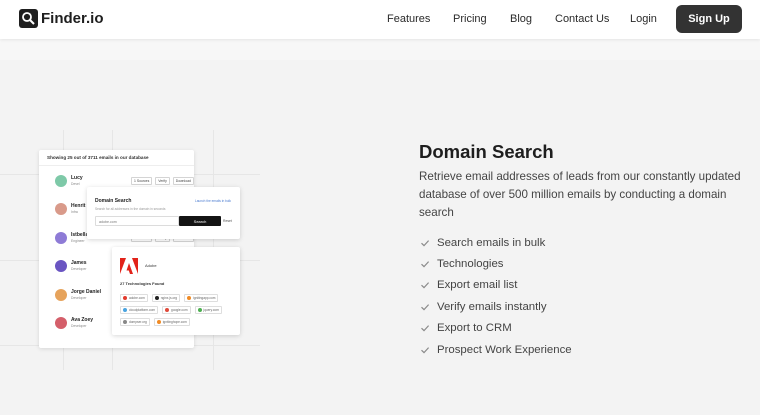 The height and width of the screenshot is (415, 760). What do you see at coordinates (470, 19) in the screenshot?
I see `nav-link-pricing: Pricing` at bounding box center [470, 19].